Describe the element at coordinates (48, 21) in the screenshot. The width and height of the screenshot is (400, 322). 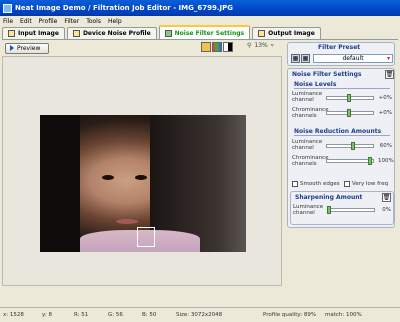
I see `menu-profile: Profile` at that location.